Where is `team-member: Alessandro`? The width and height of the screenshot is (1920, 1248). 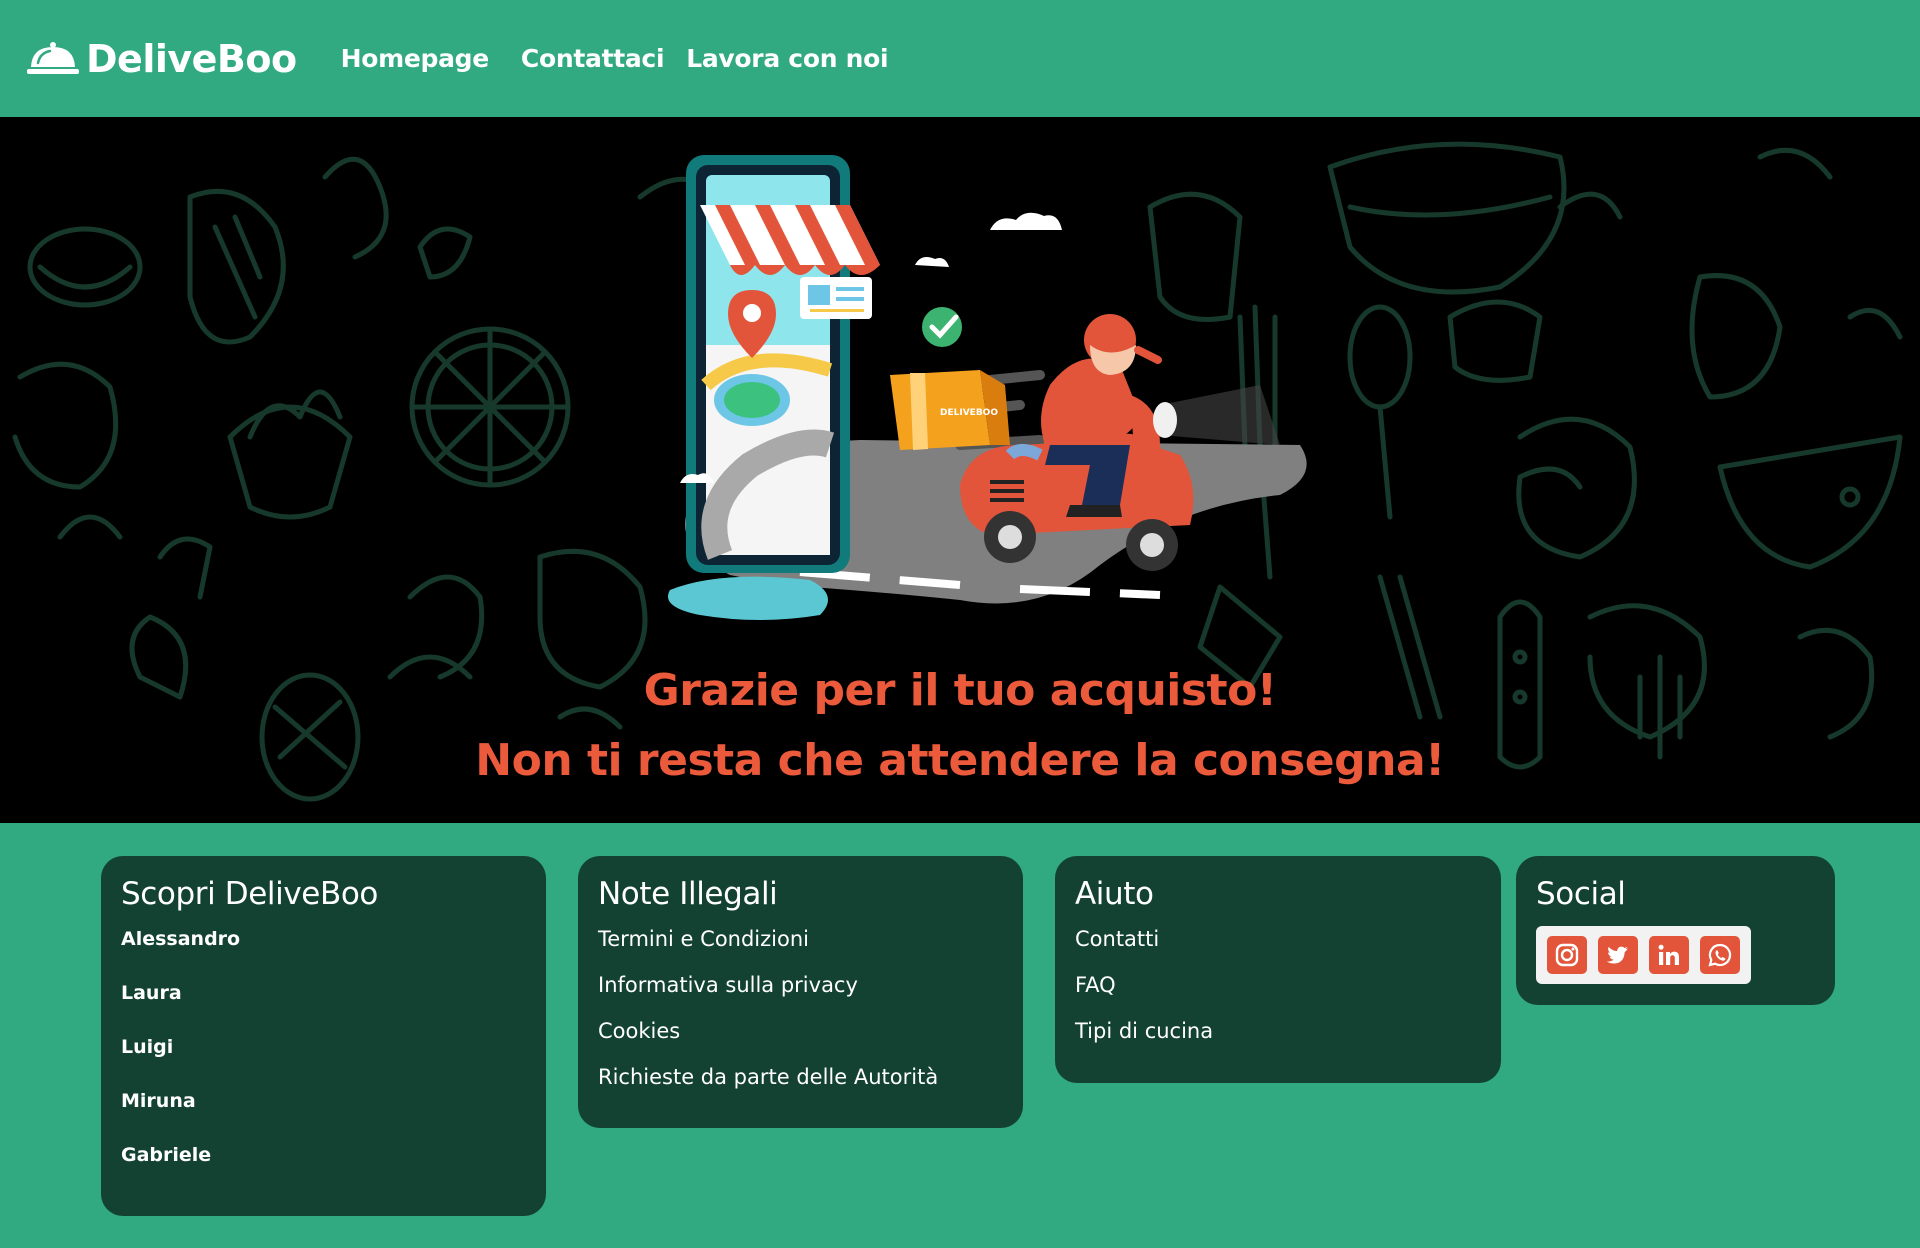
team-member: Alessandro is located at coordinates (181, 939).